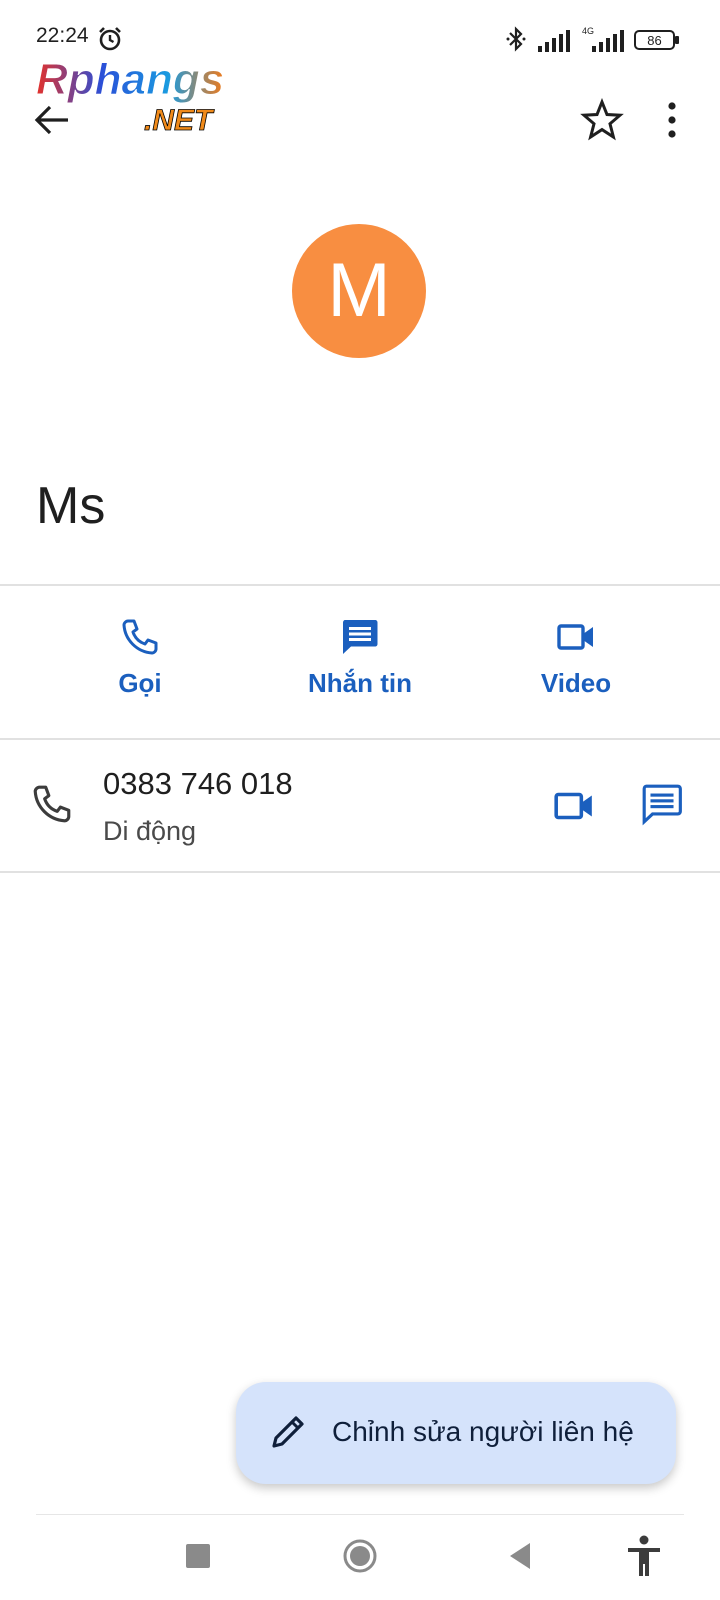 This screenshot has height=1600, width=720. Describe the element at coordinates (603, 39) in the screenshot. I see `signal-strength-4g-icon: 4G` at that location.